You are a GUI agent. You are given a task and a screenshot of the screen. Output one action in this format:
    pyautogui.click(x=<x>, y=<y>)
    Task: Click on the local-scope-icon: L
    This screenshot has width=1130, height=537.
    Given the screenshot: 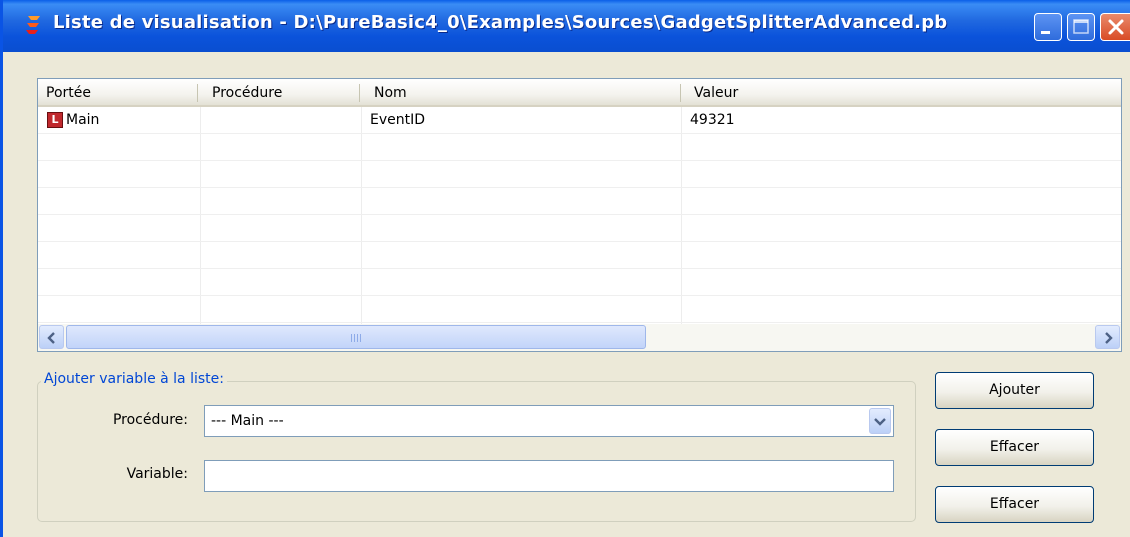 What is the action you would take?
    pyautogui.click(x=55, y=120)
    